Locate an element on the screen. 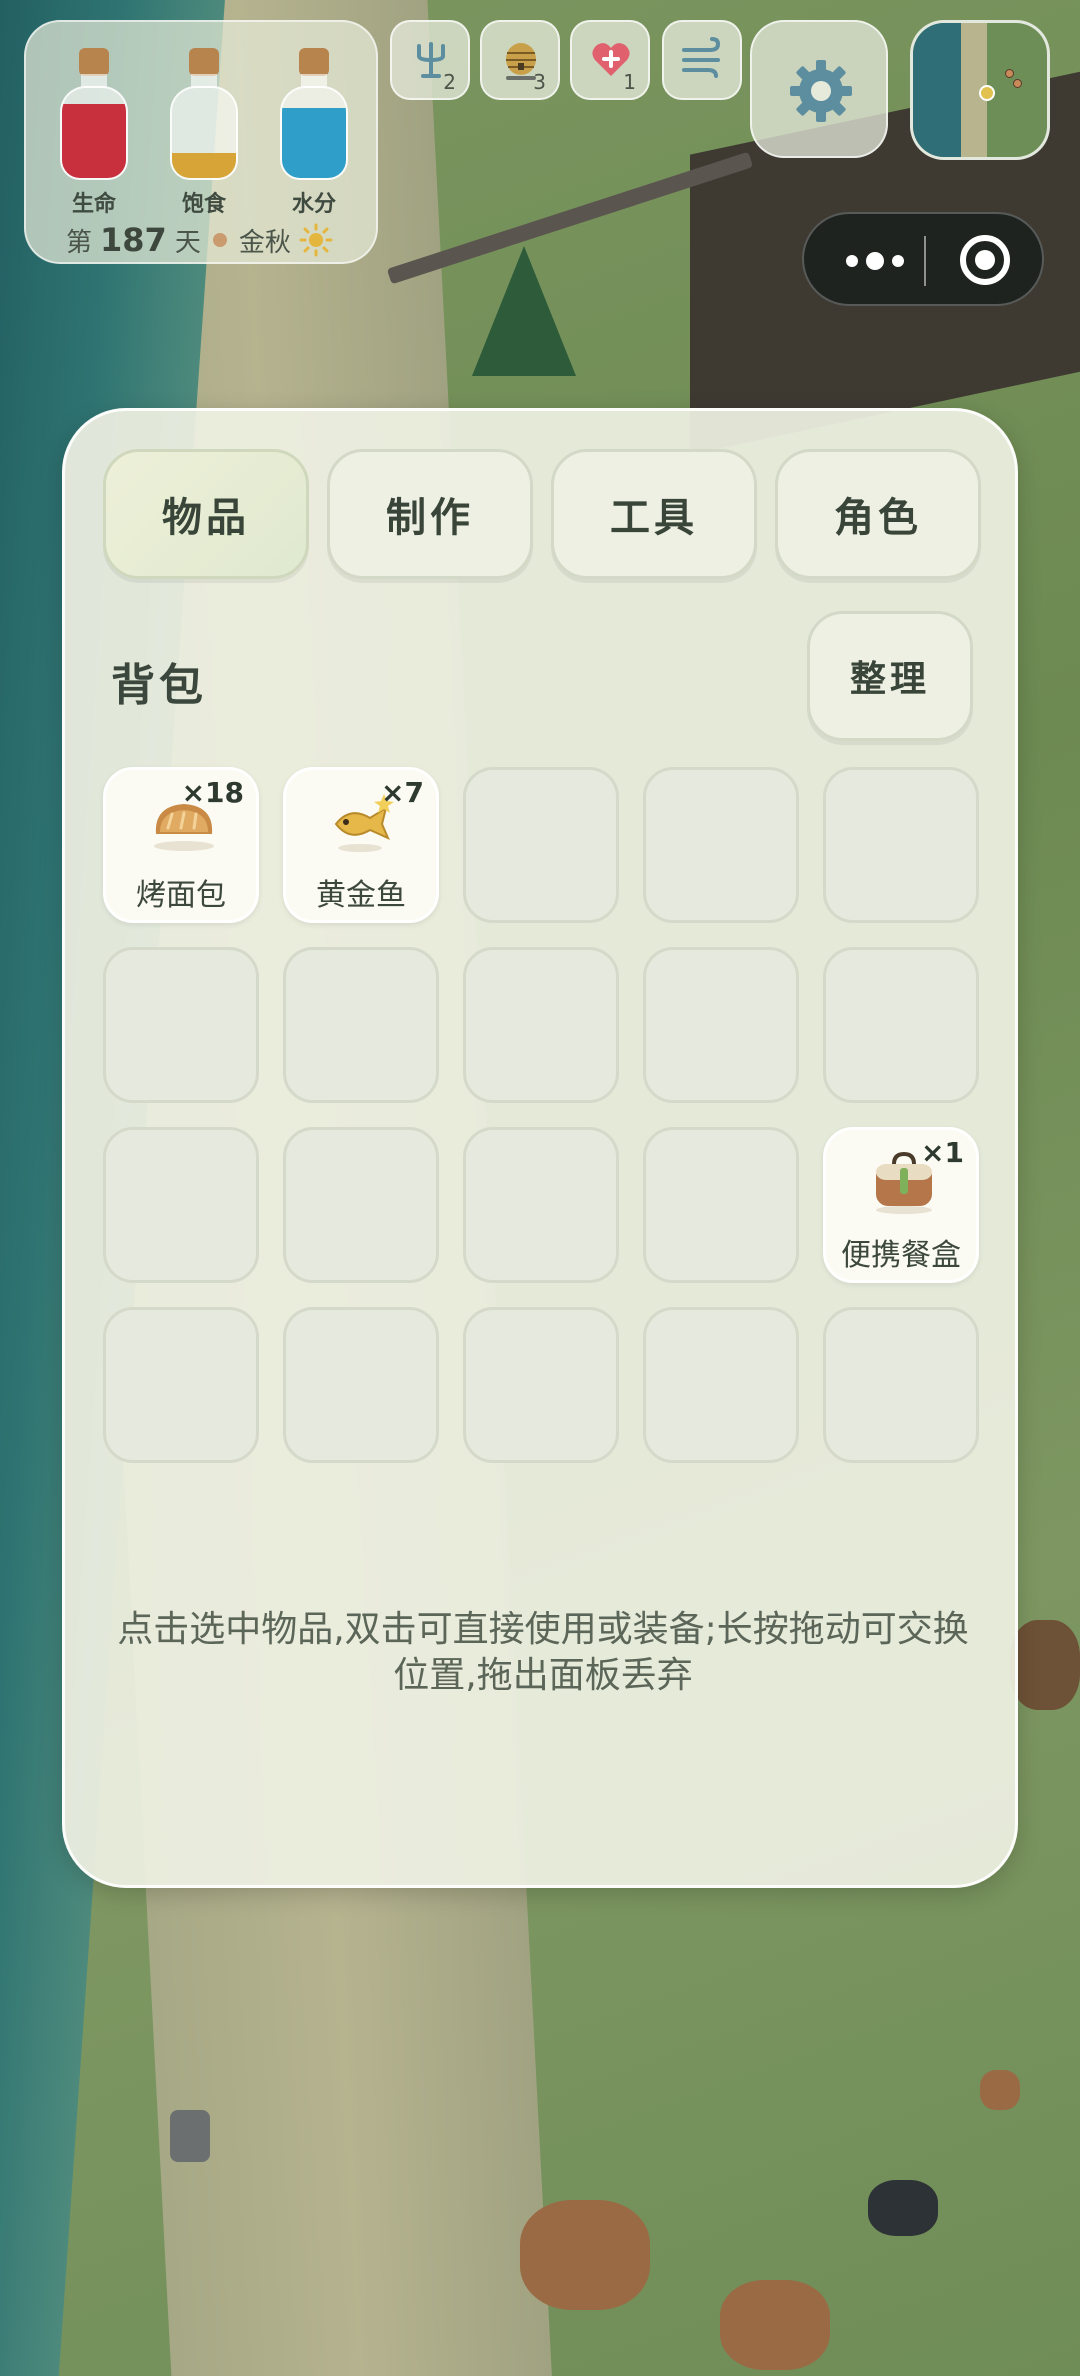 The width and height of the screenshot is (1080, 2376). season-dot is located at coordinates (219, 240).